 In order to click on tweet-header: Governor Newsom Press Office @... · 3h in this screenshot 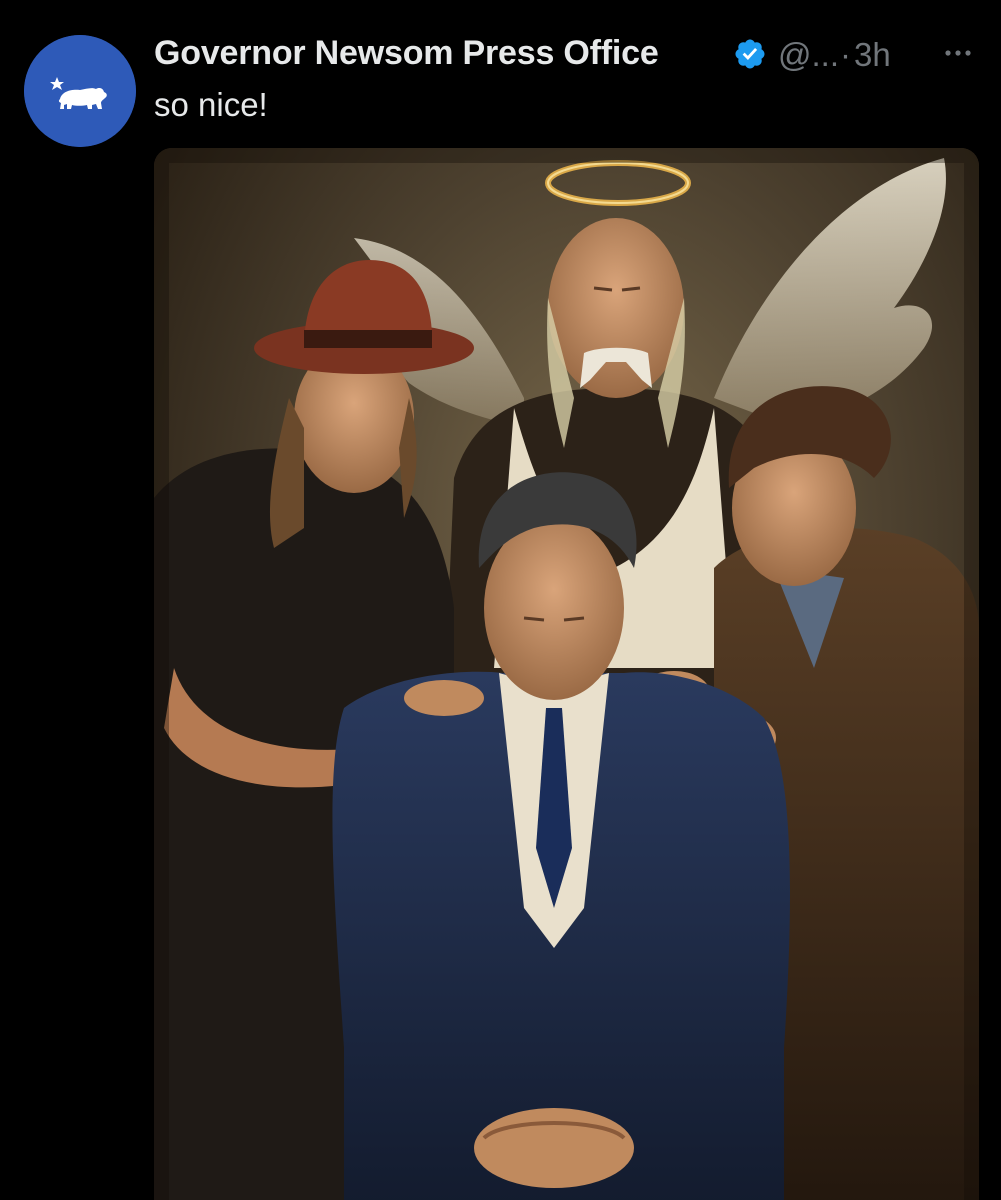, I will do `click(574, 55)`.